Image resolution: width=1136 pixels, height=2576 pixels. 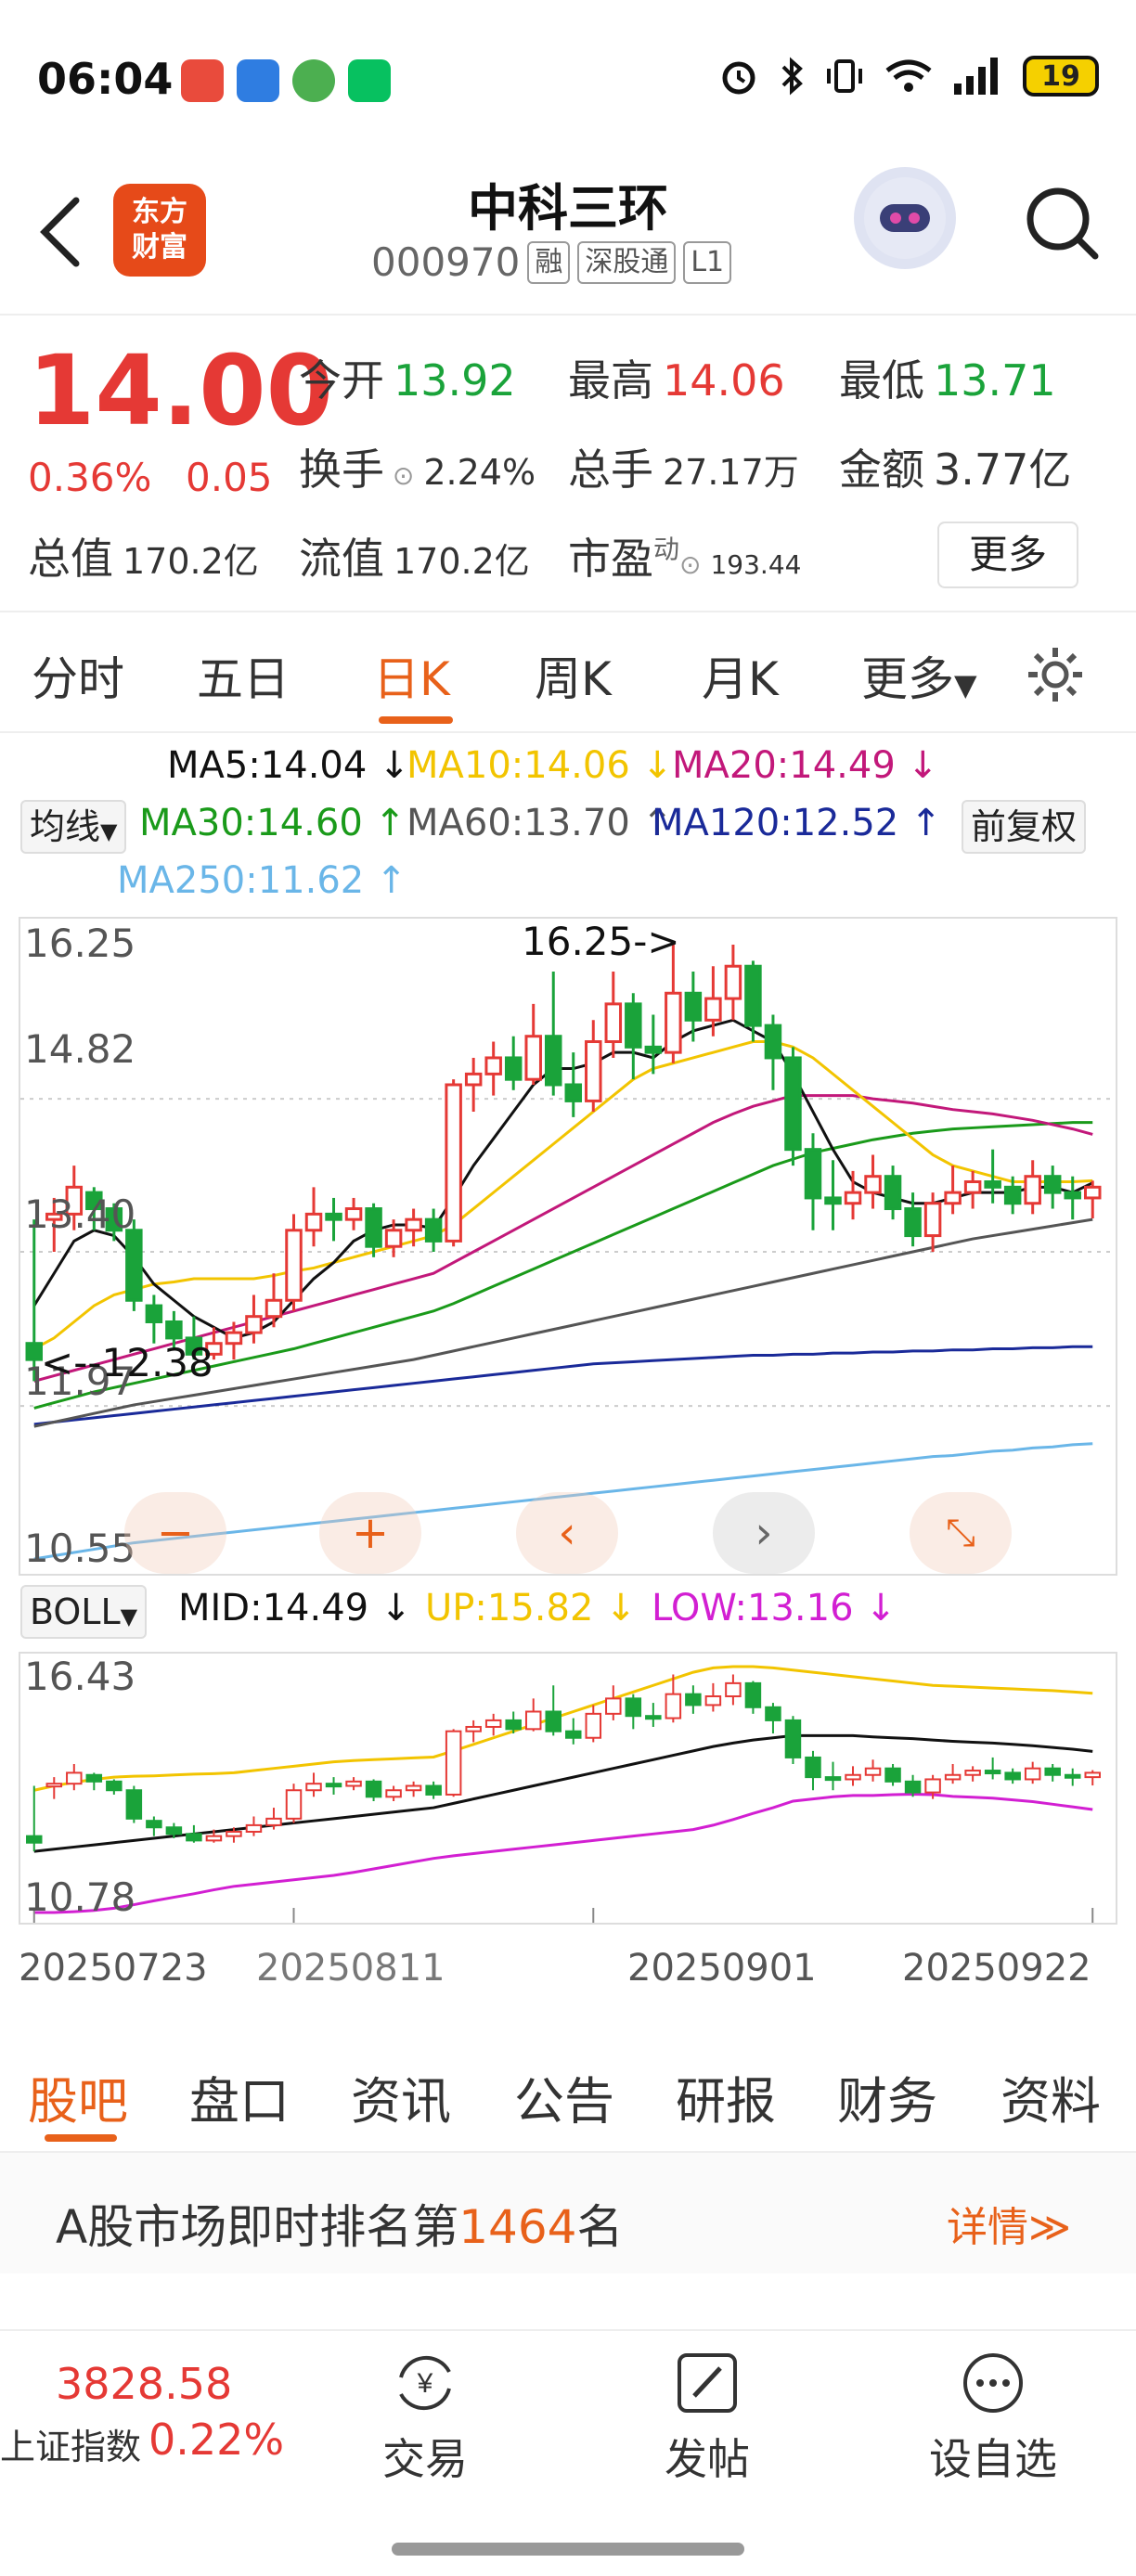 I want to click on assistant-avatar, so click(x=905, y=218).